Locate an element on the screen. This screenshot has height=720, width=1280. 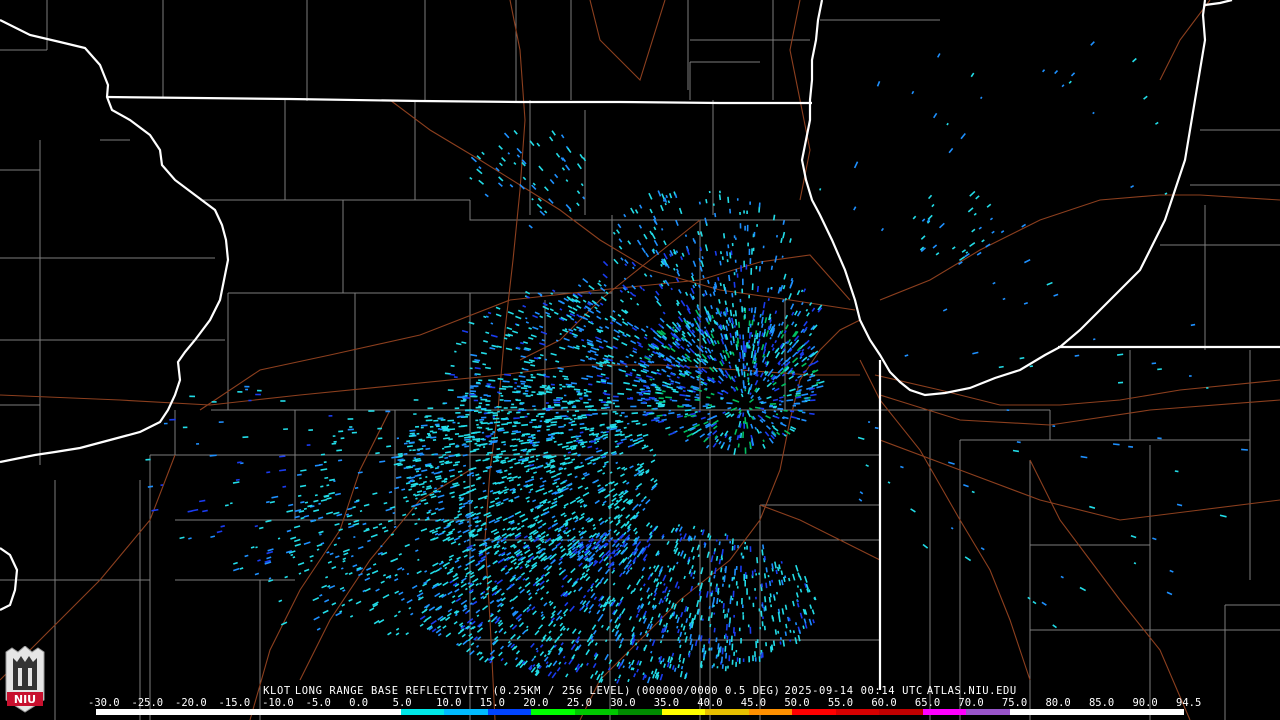
colorscale-label: -20.0 is located at coordinates (191, 703).